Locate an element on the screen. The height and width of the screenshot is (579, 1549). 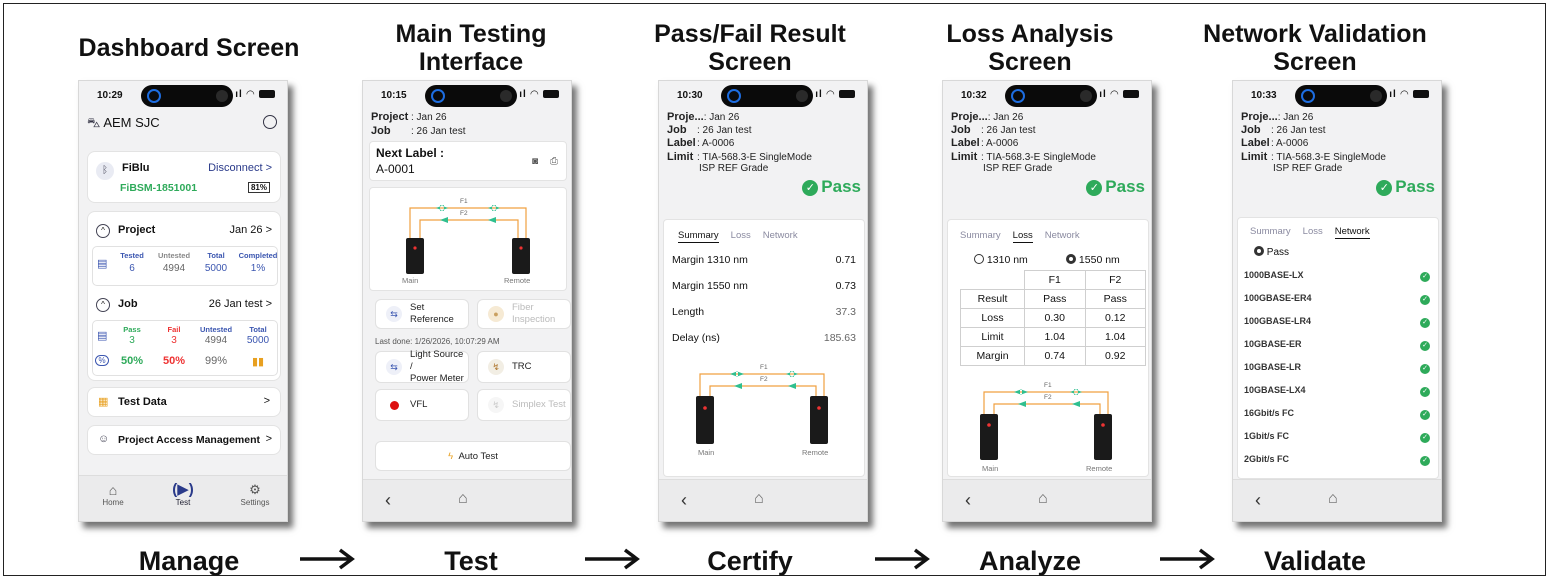
status-time: 10:29 is located at coordinates (110, 95).